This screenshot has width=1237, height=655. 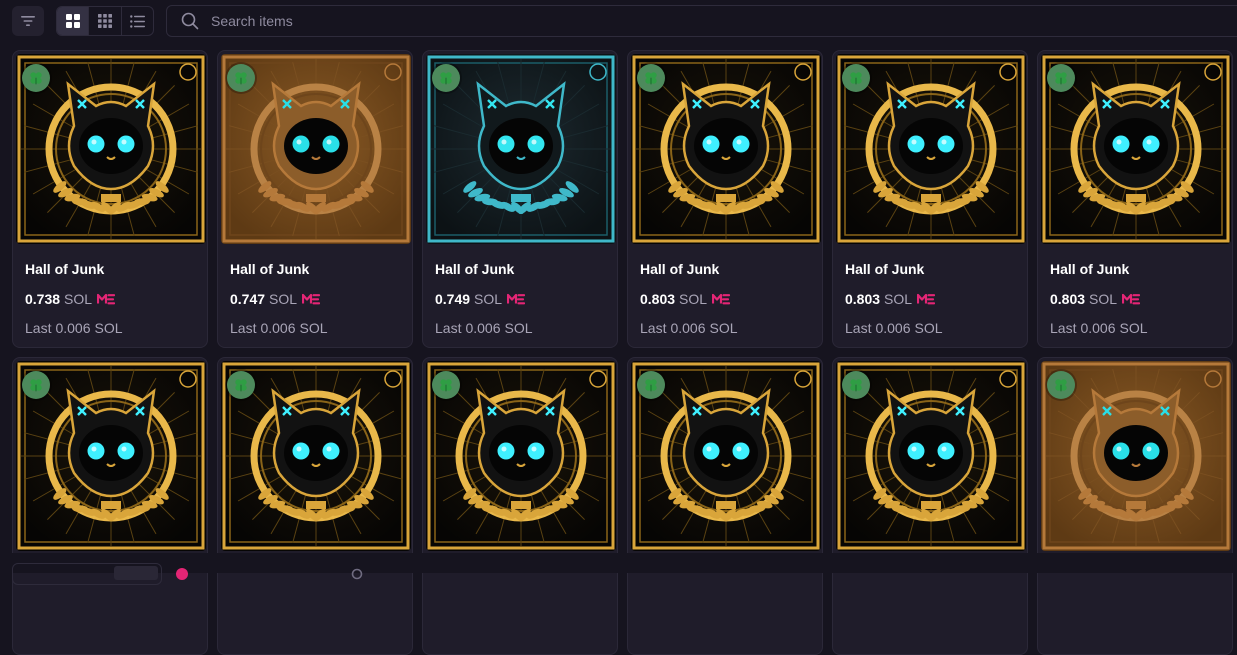 I want to click on magic-eden-dot-icon, so click(x=182, y=574).